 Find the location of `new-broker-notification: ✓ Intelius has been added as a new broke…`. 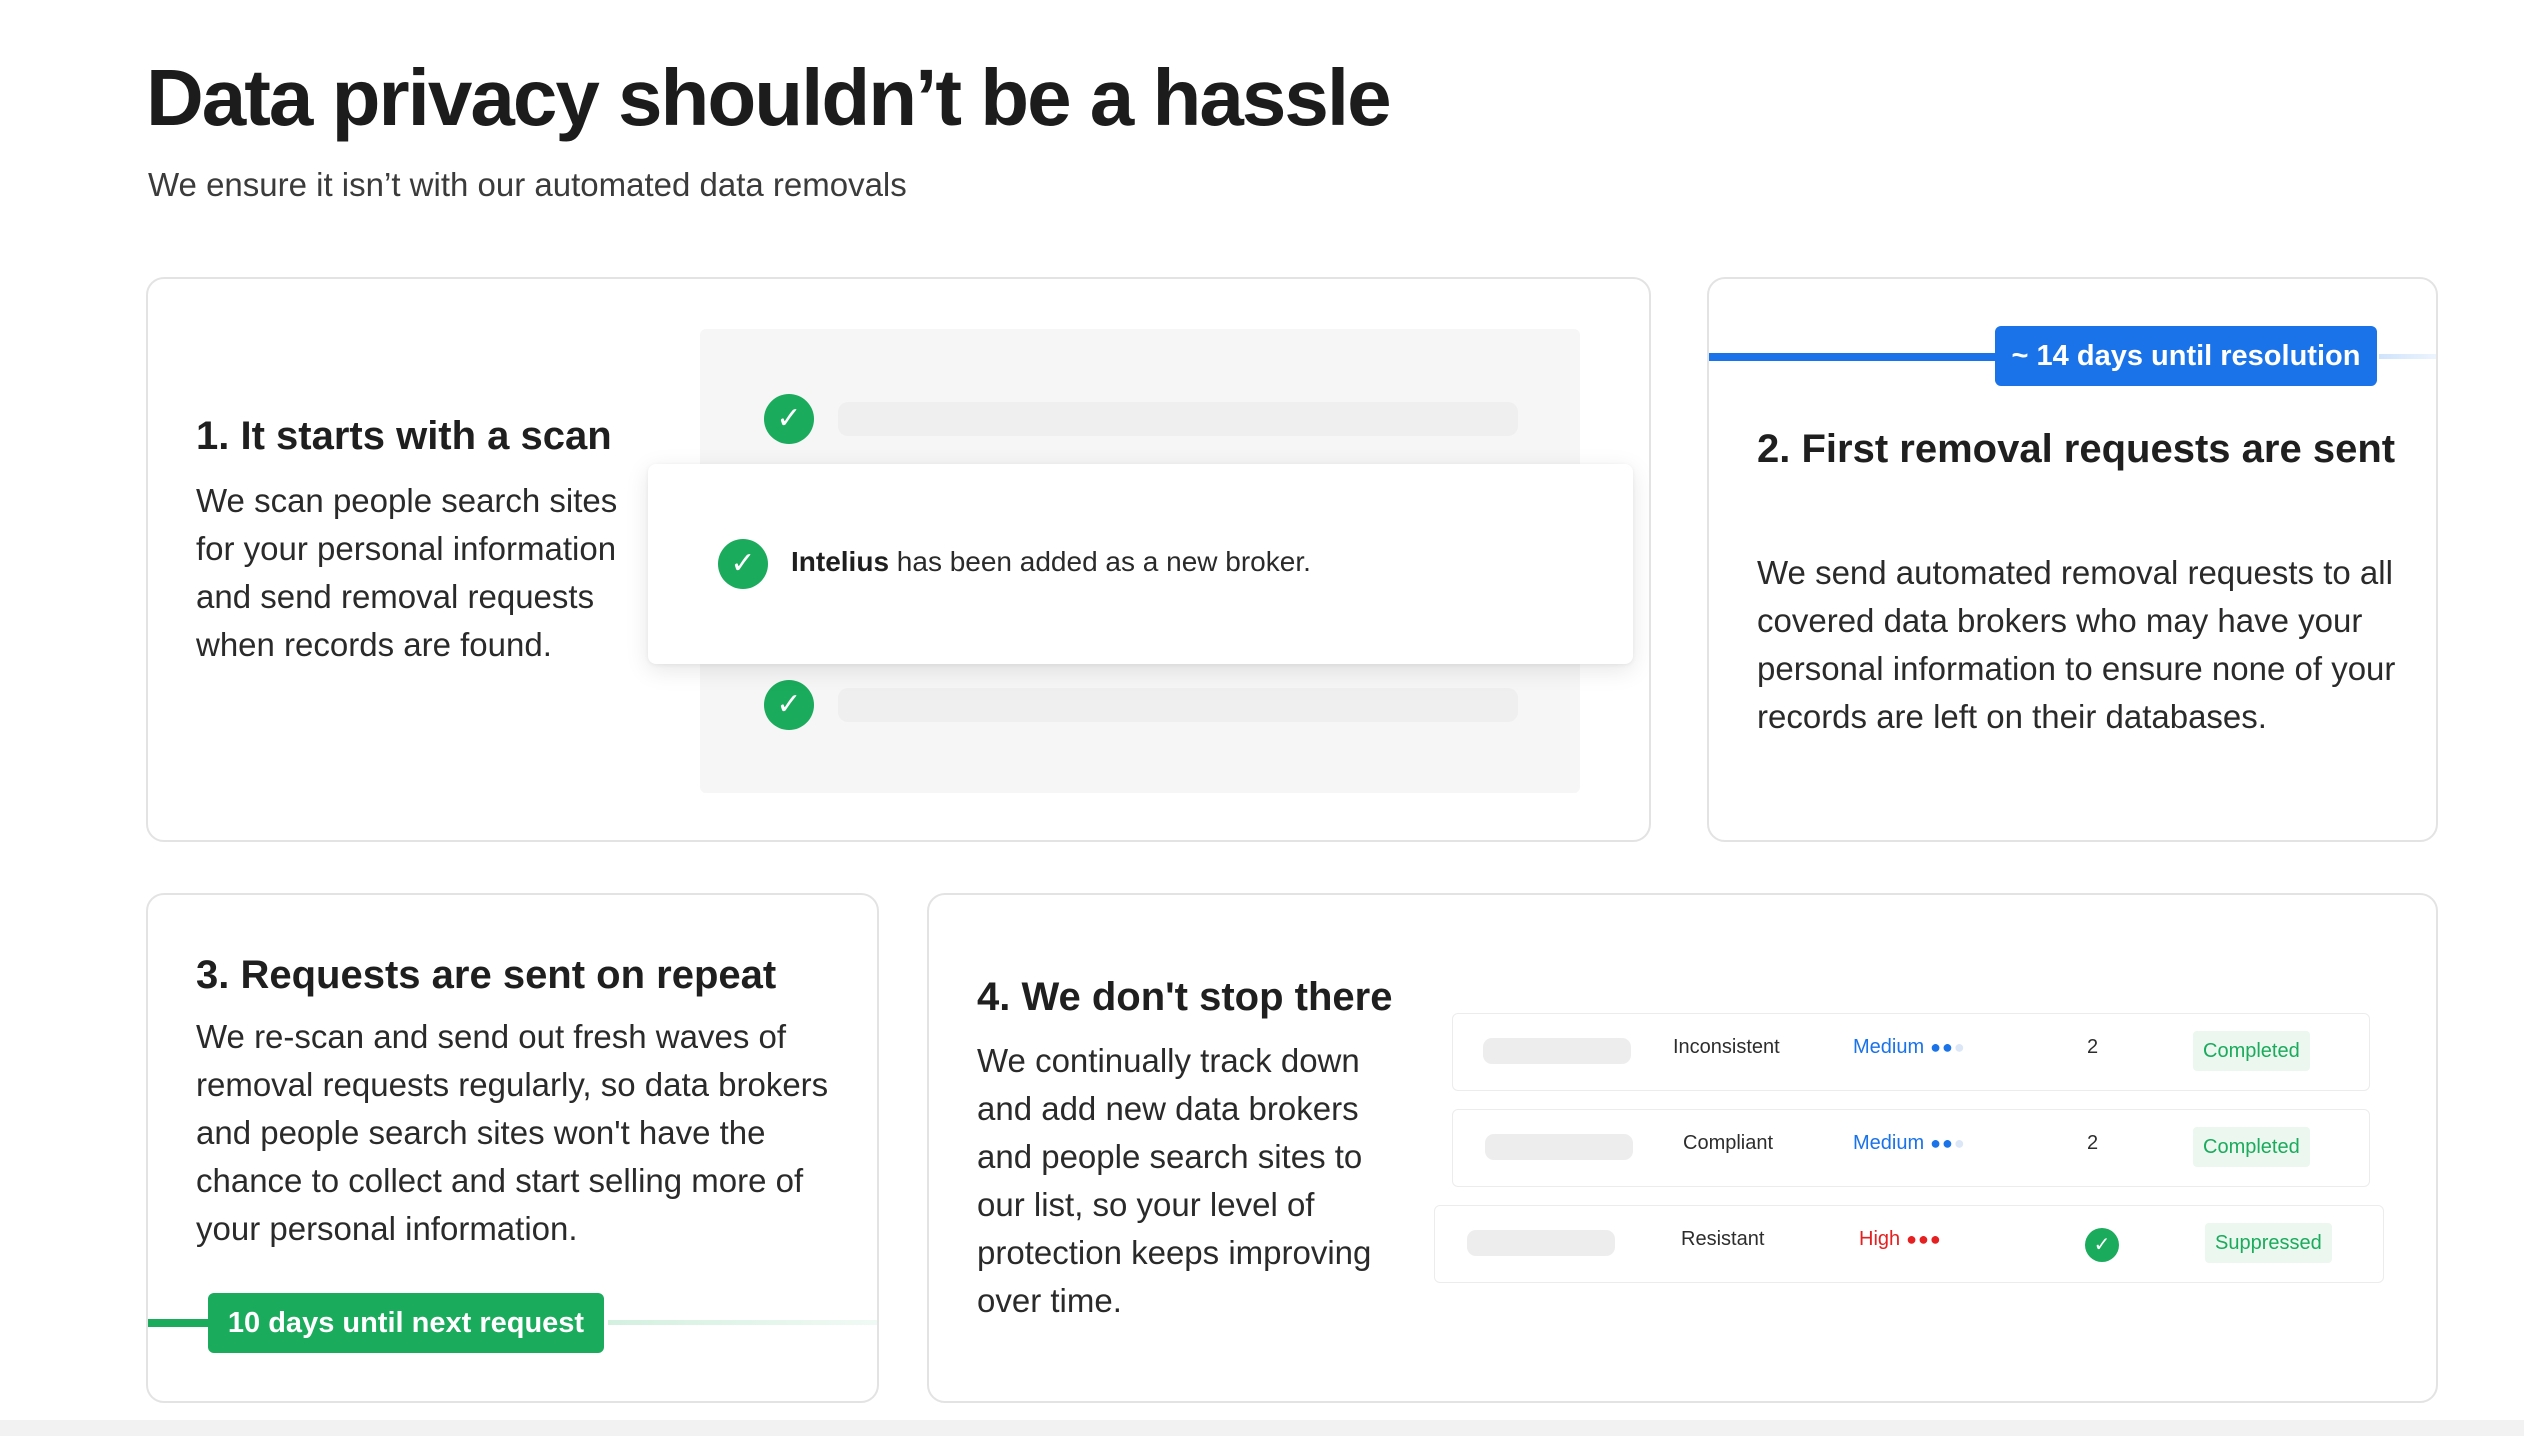

new-broker-notification: ✓ Intelius has been added as a new broke… is located at coordinates (1140, 564).